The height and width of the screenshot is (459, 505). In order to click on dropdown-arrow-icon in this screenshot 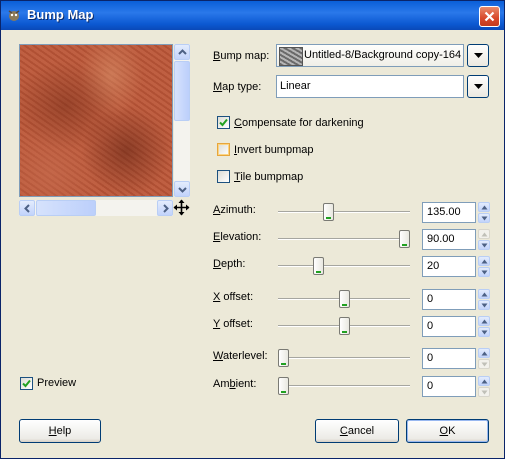, I will do `click(478, 55)`.